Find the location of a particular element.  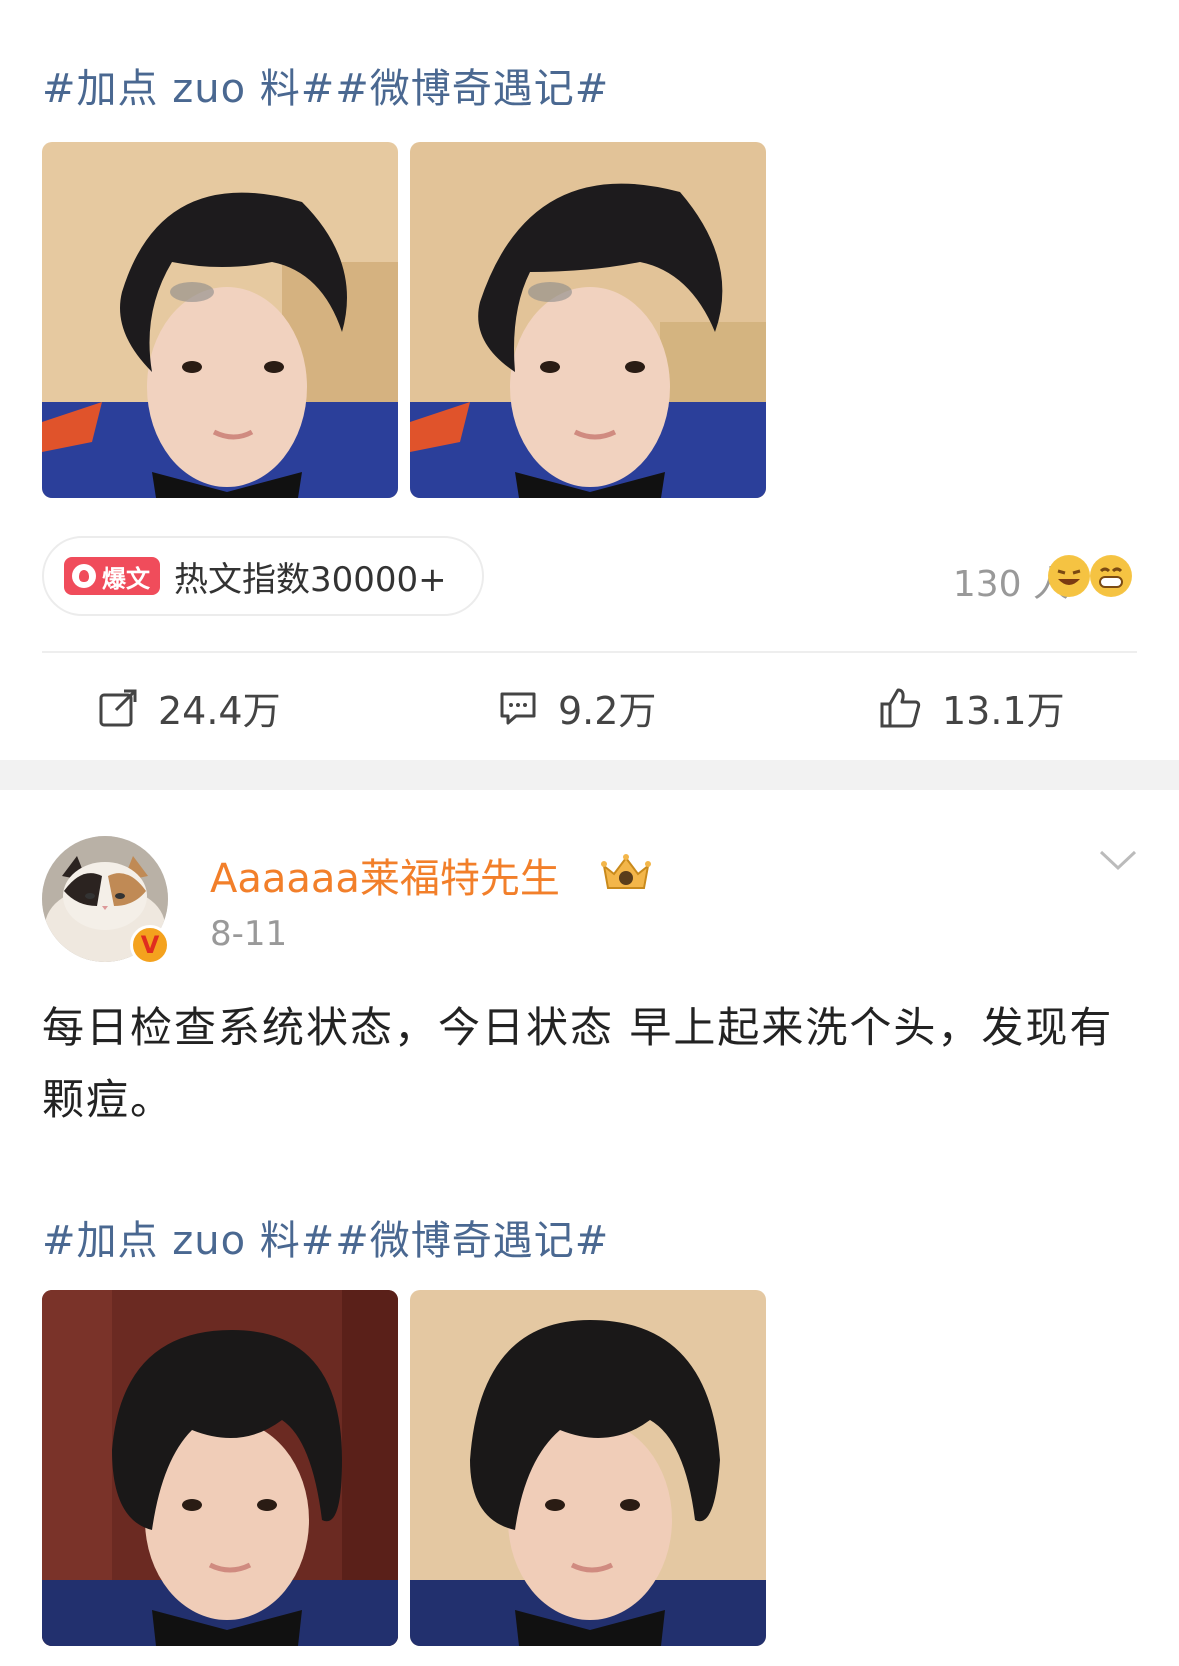

like-count: 13.1万 is located at coordinates (1003, 711).